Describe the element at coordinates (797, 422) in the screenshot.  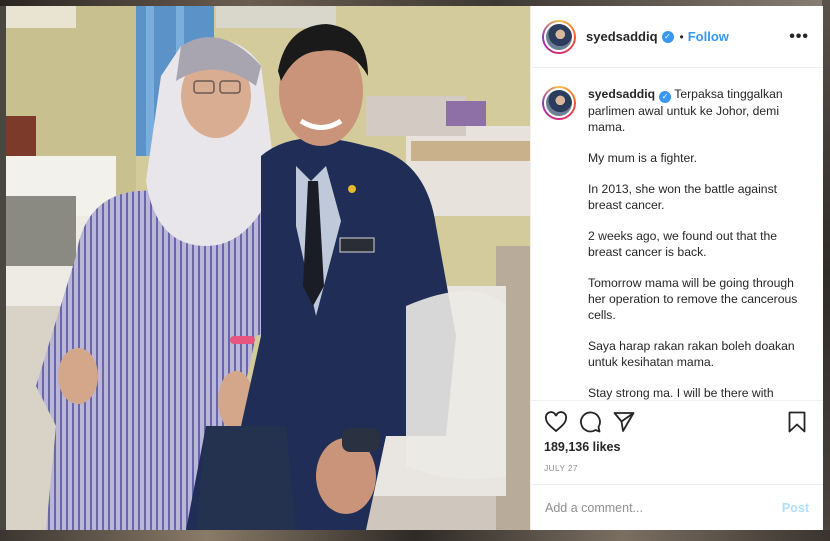
I see `bookmark-icon` at that location.